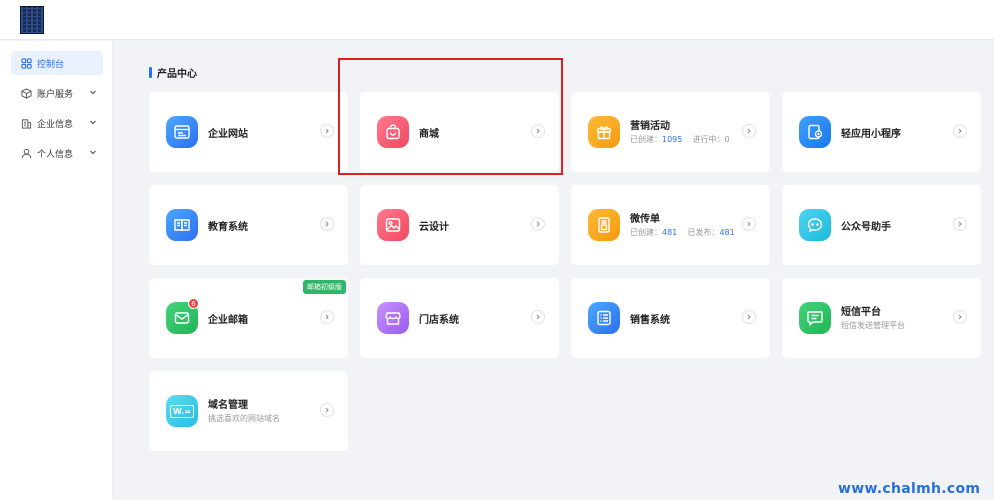 The image size is (994, 500). What do you see at coordinates (244, 418) in the screenshot?
I see `card-description: 挑选喜欢的网站域名` at bounding box center [244, 418].